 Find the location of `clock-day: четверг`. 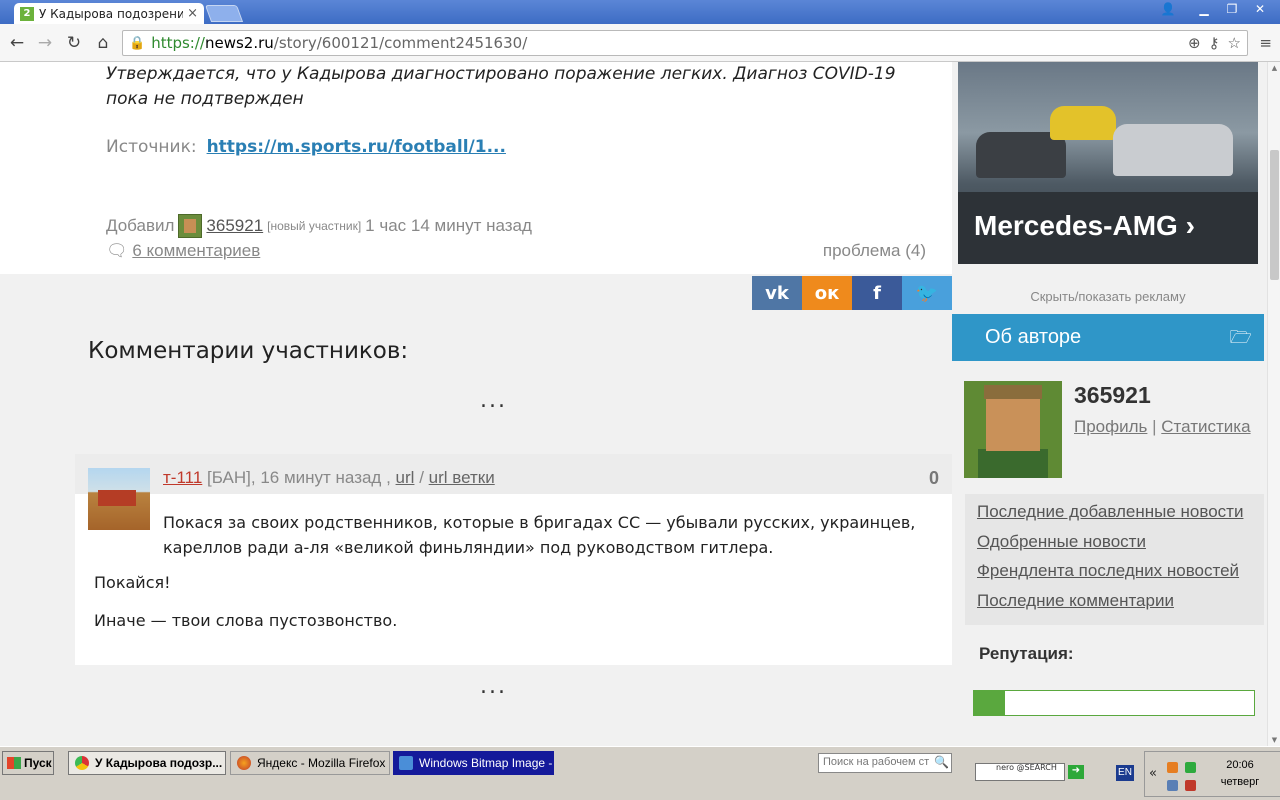

clock-day: четверг is located at coordinates (1240, 782).